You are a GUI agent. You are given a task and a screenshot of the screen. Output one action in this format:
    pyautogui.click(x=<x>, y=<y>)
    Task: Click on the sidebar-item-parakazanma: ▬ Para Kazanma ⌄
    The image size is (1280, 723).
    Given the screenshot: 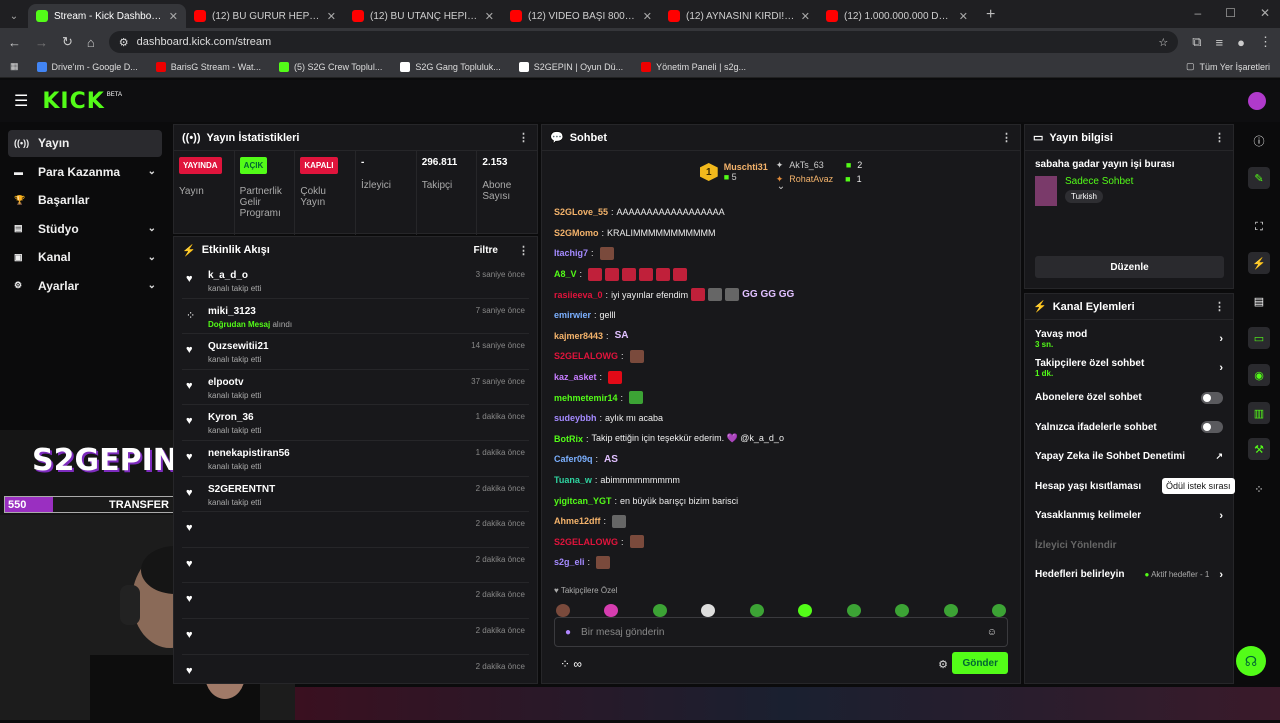 What is the action you would take?
    pyautogui.click(x=85, y=172)
    